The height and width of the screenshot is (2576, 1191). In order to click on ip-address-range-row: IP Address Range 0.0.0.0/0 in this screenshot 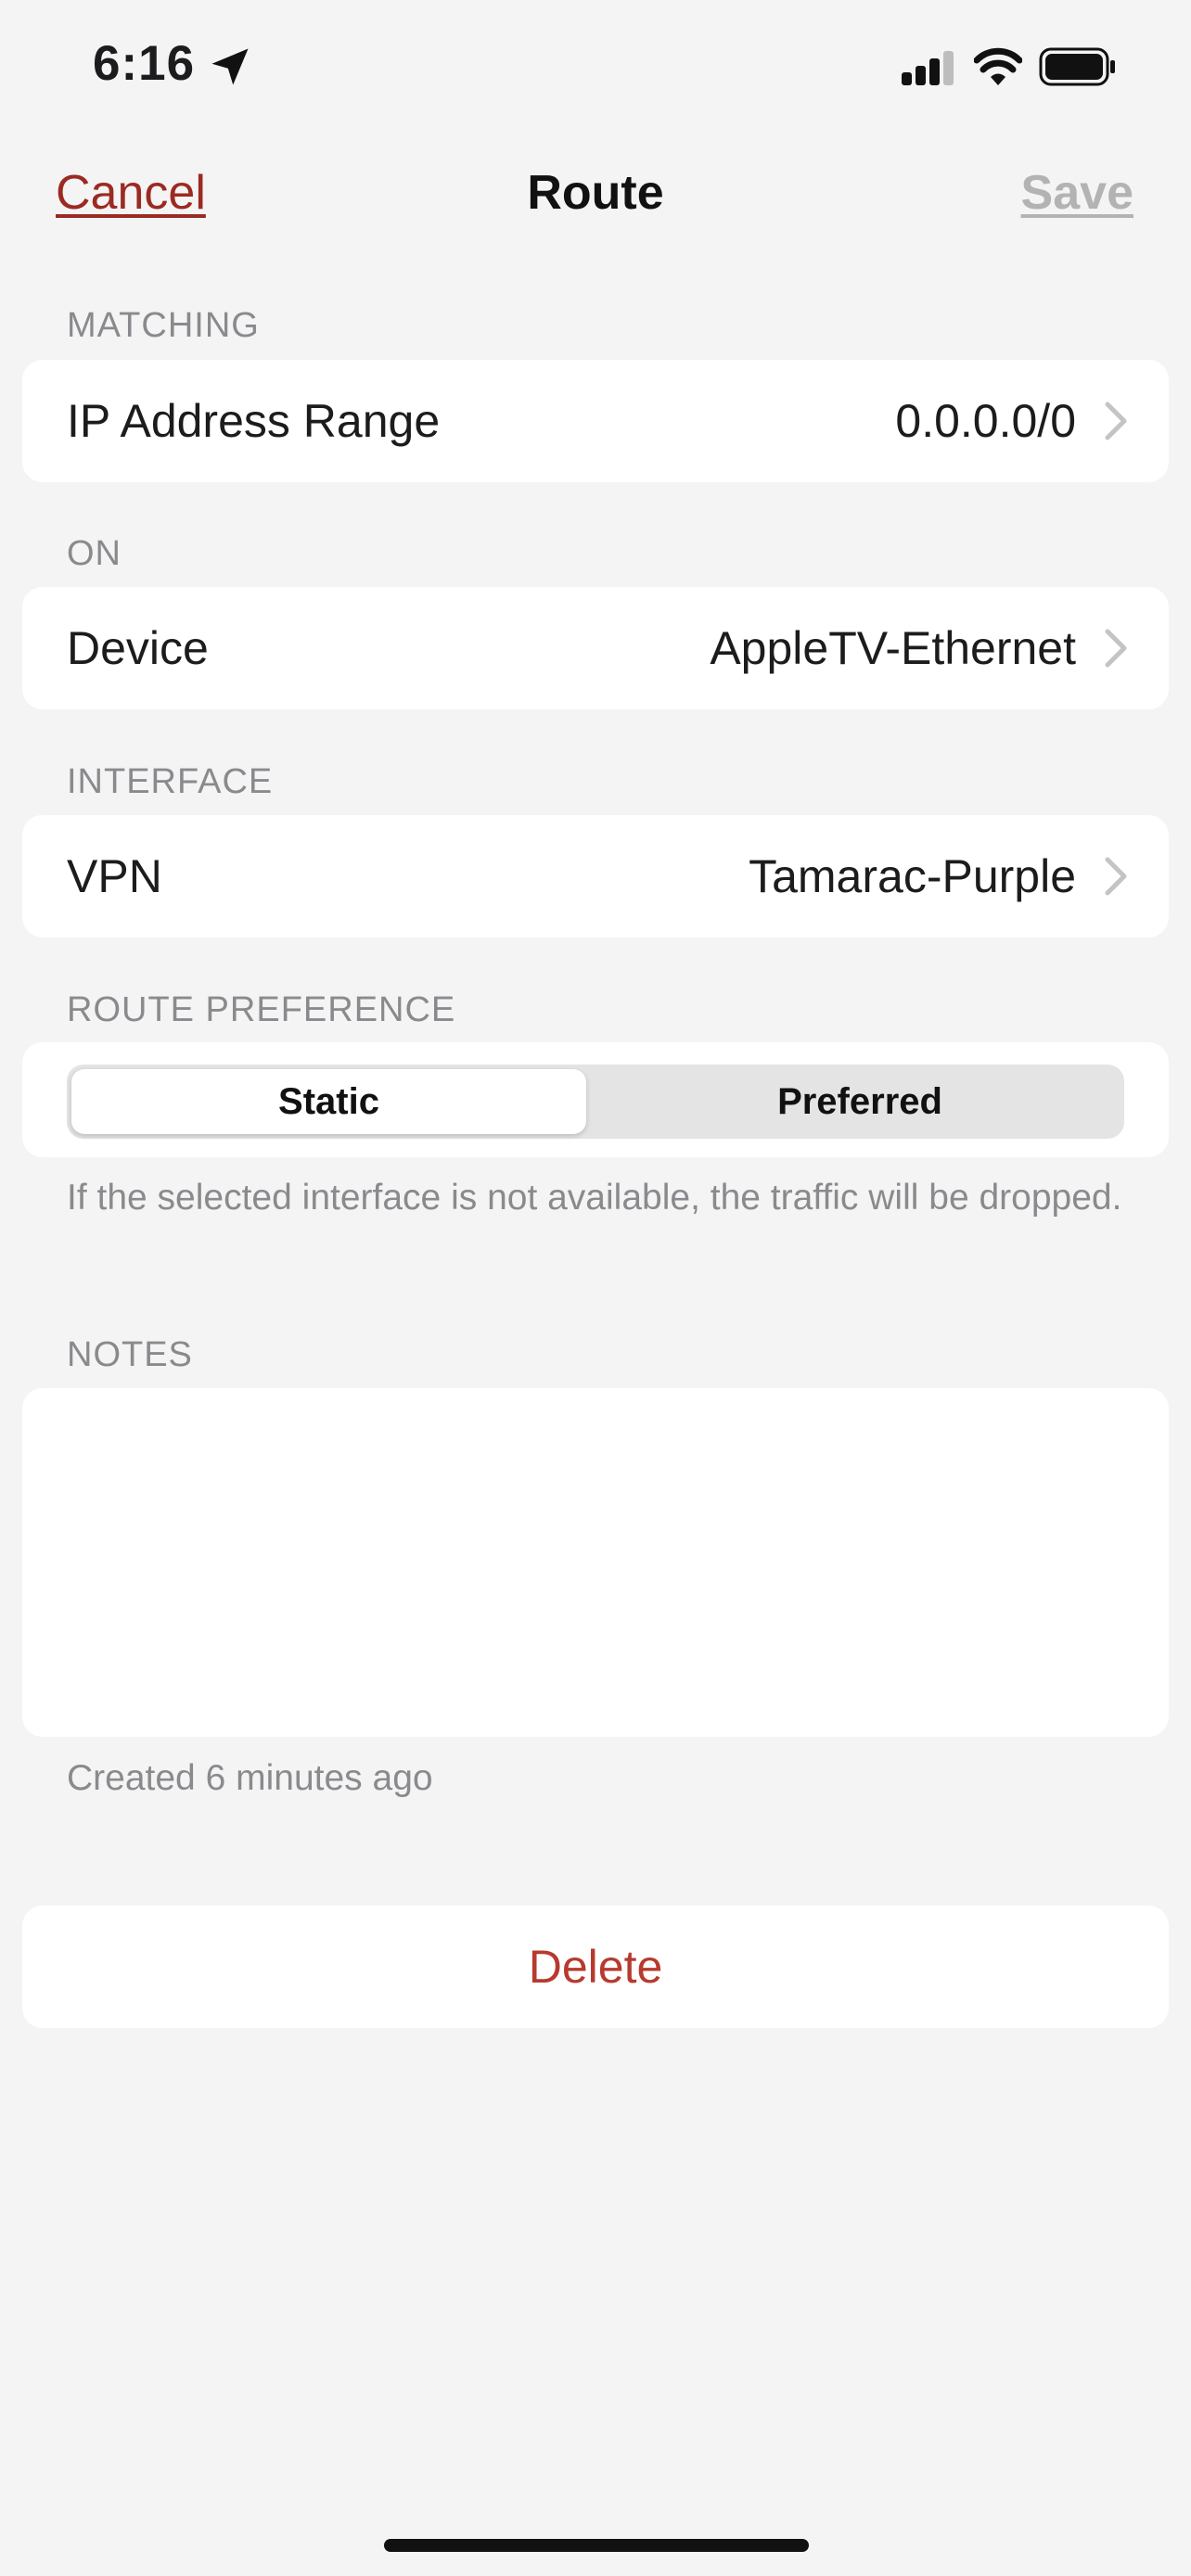, I will do `click(595, 421)`.